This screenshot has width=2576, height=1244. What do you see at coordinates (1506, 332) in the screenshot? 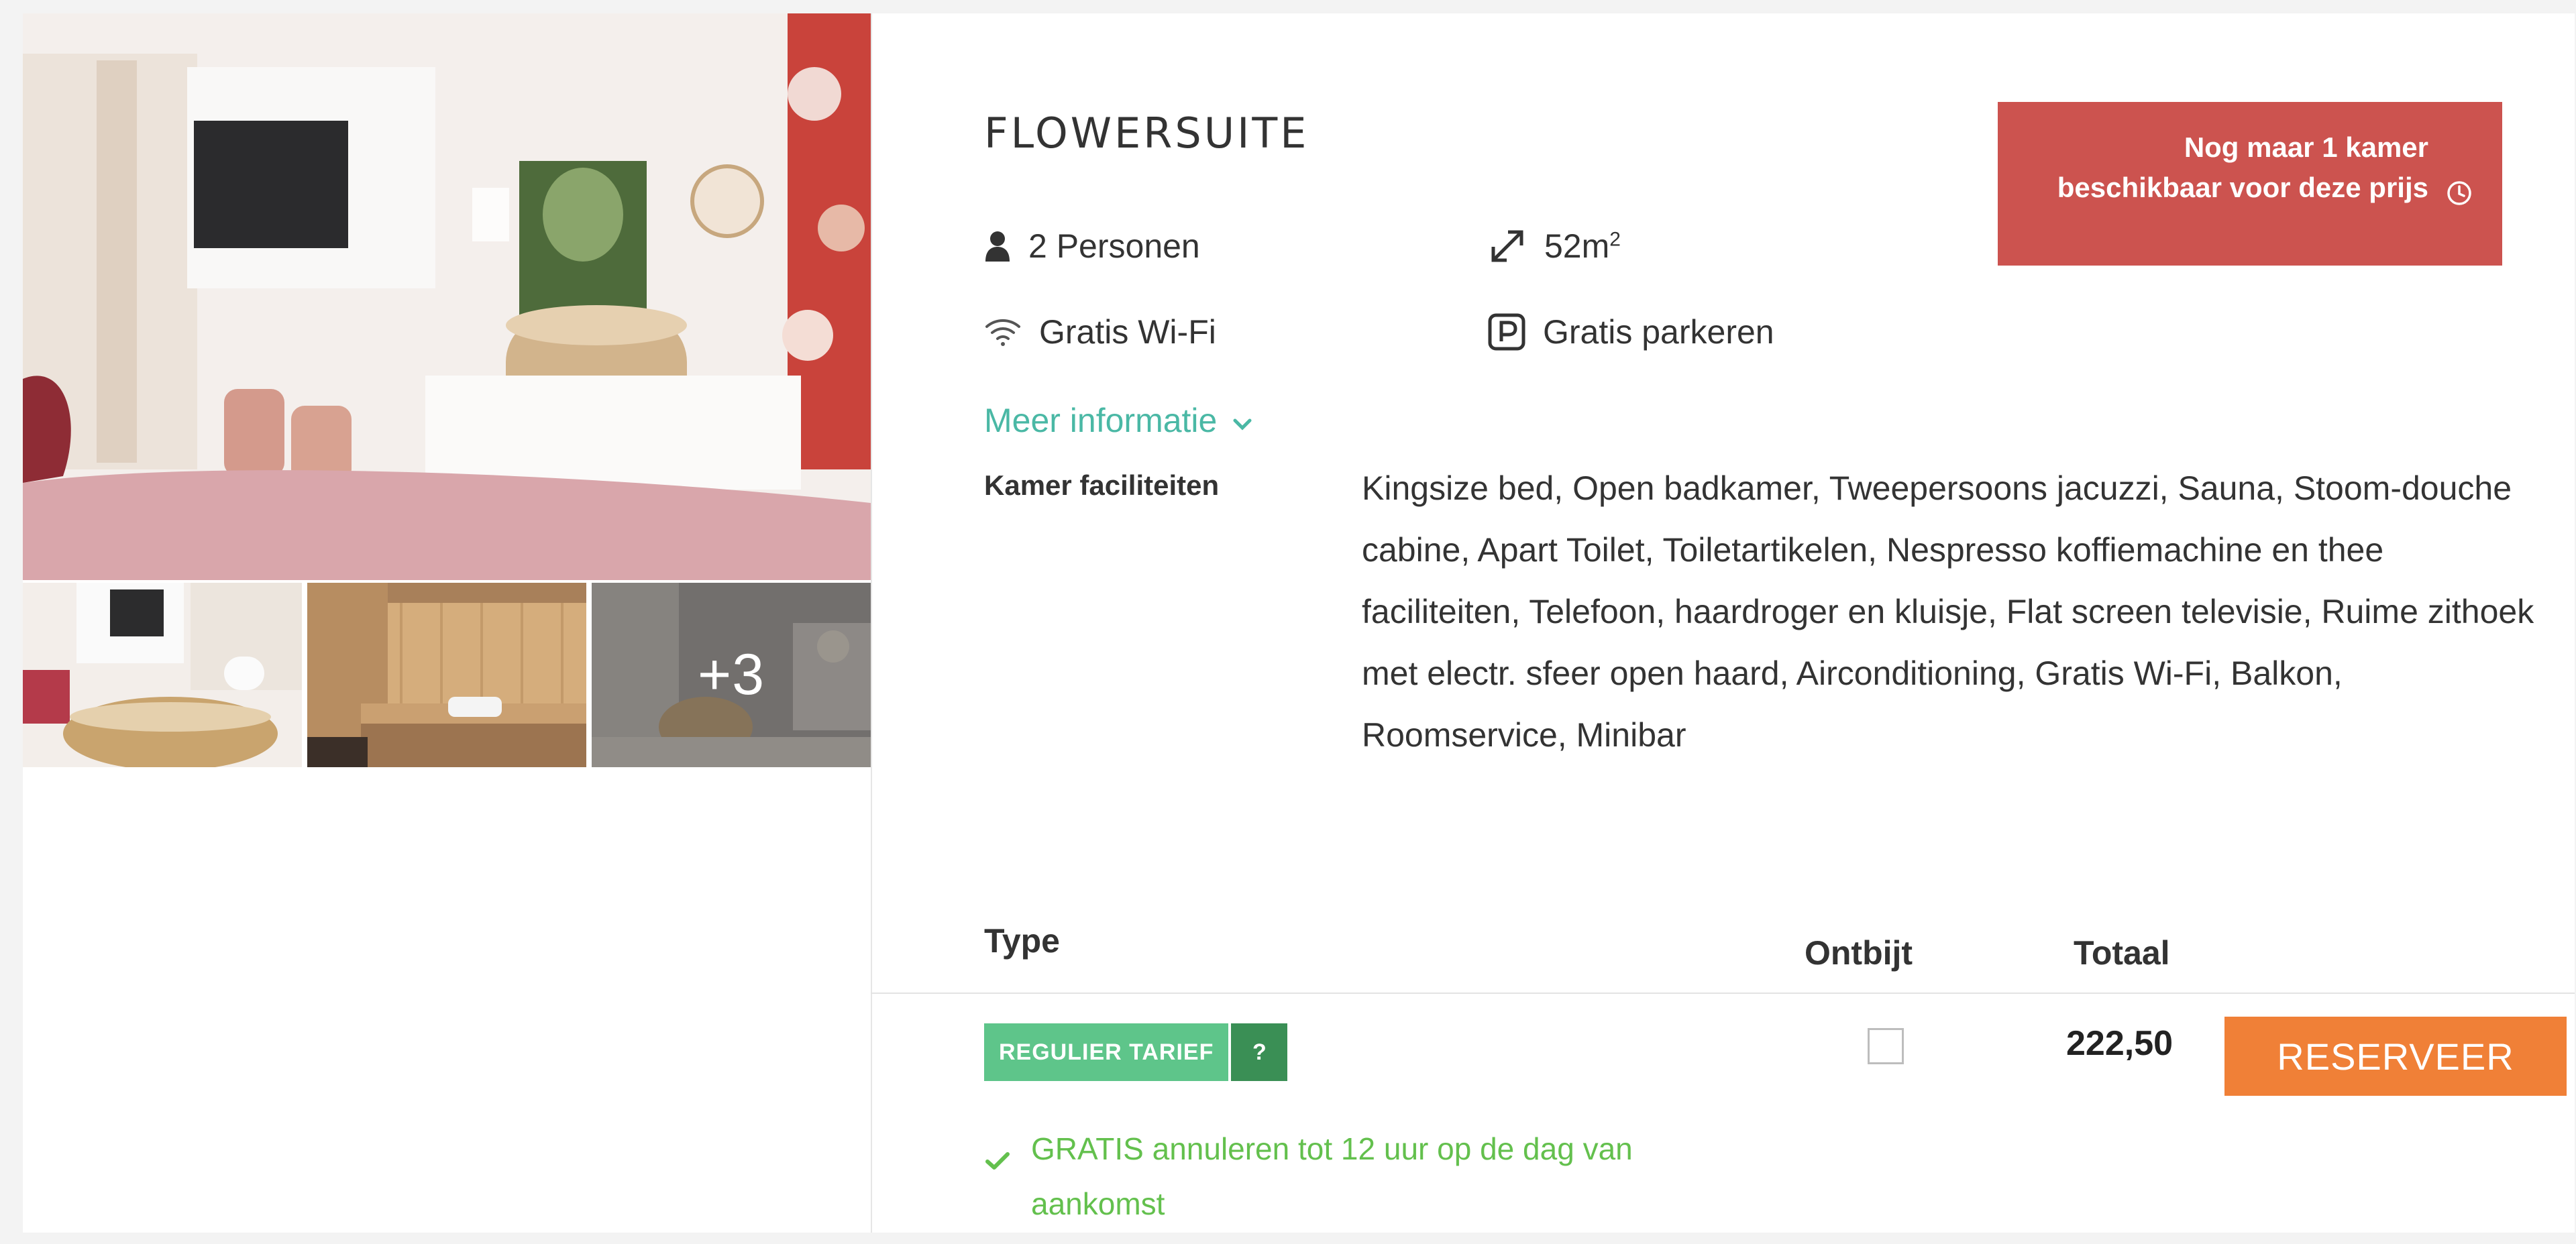
I see `parking-icon` at bounding box center [1506, 332].